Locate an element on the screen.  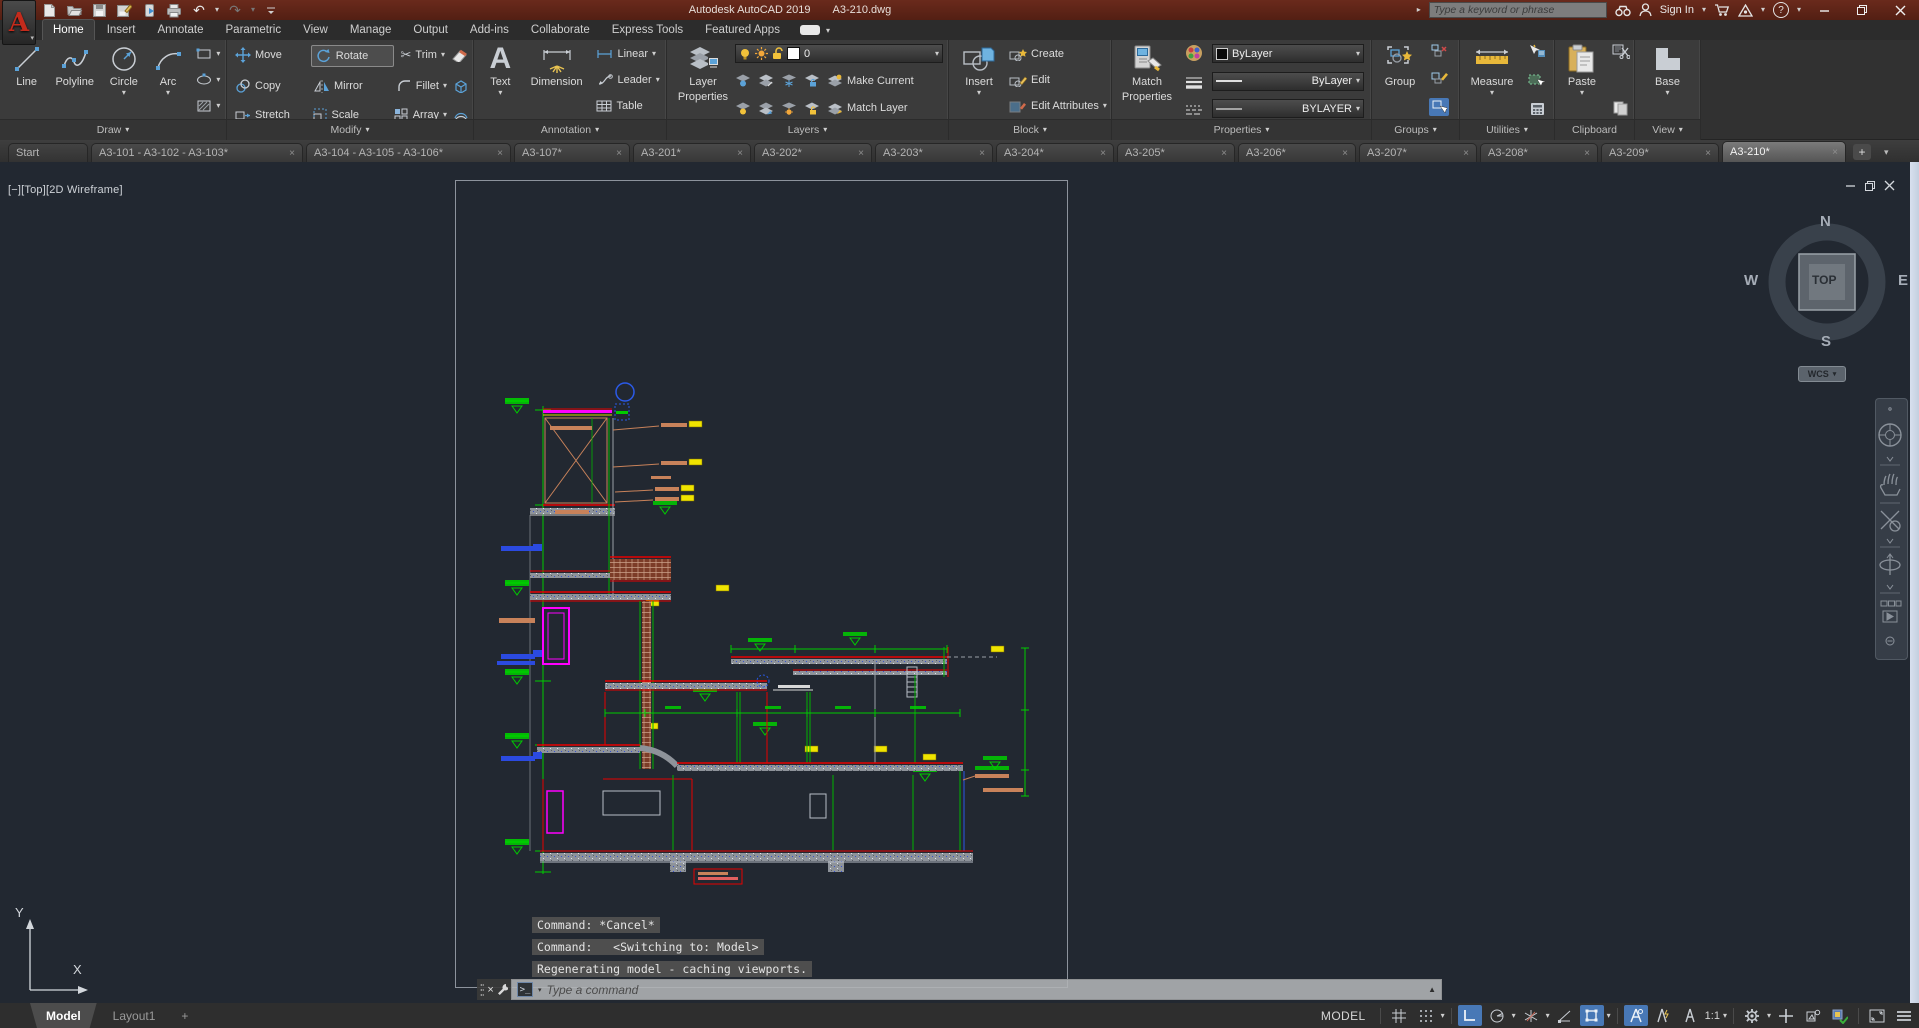
circle-dropdown-icon: ▾ is located at coordinates (124, 92).